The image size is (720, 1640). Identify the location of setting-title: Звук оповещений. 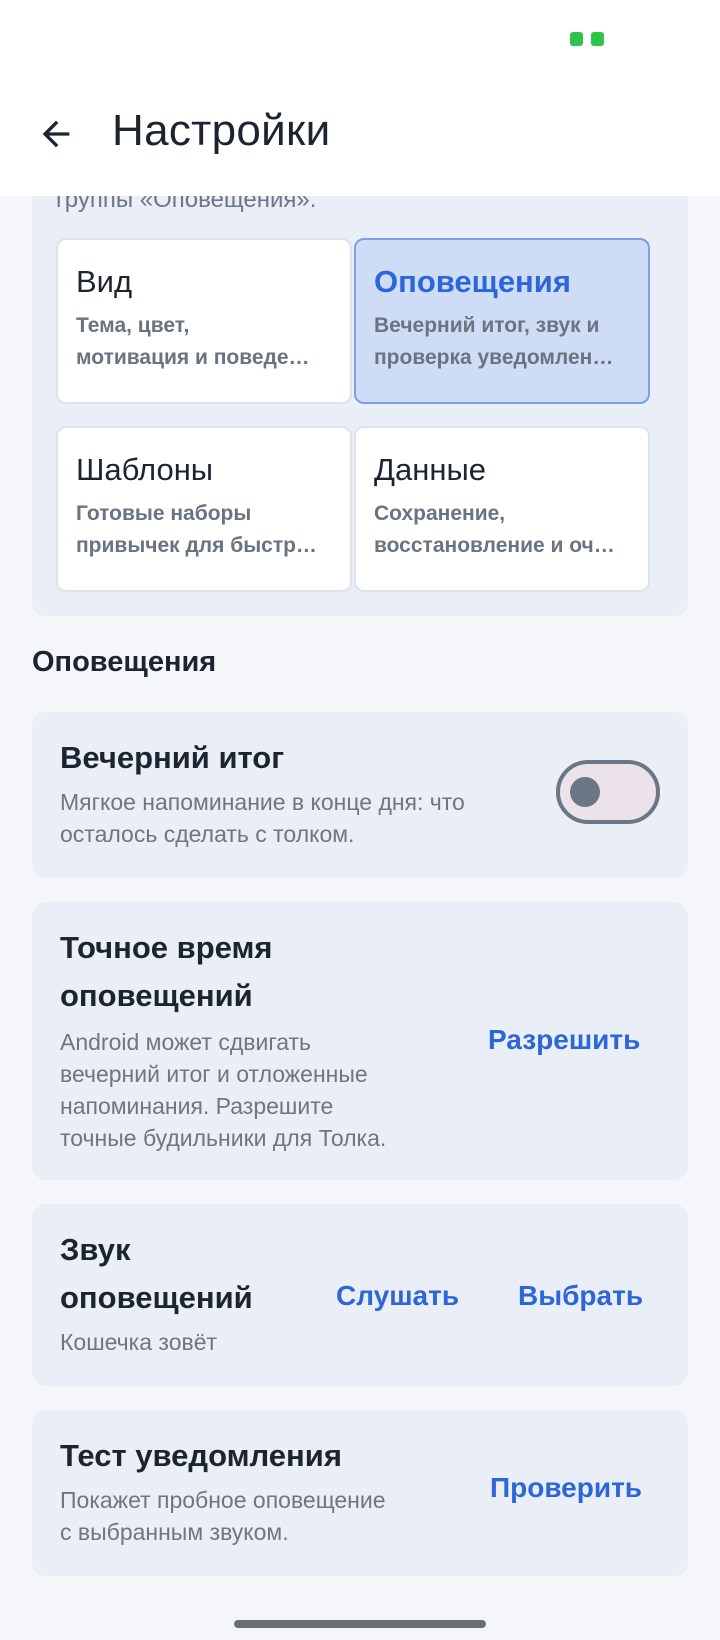
(156, 1273).